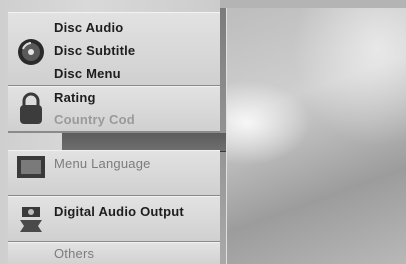  I want to click on menu-item-disc-audio: Disc Audio, so click(88, 27).